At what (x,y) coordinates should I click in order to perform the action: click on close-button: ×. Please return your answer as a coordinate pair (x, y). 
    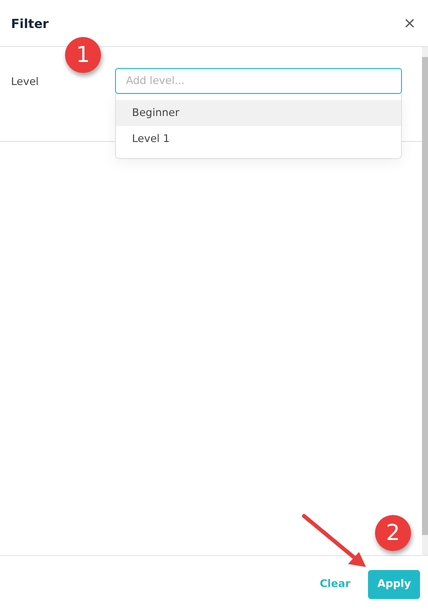
    Looking at the image, I should click on (409, 23).